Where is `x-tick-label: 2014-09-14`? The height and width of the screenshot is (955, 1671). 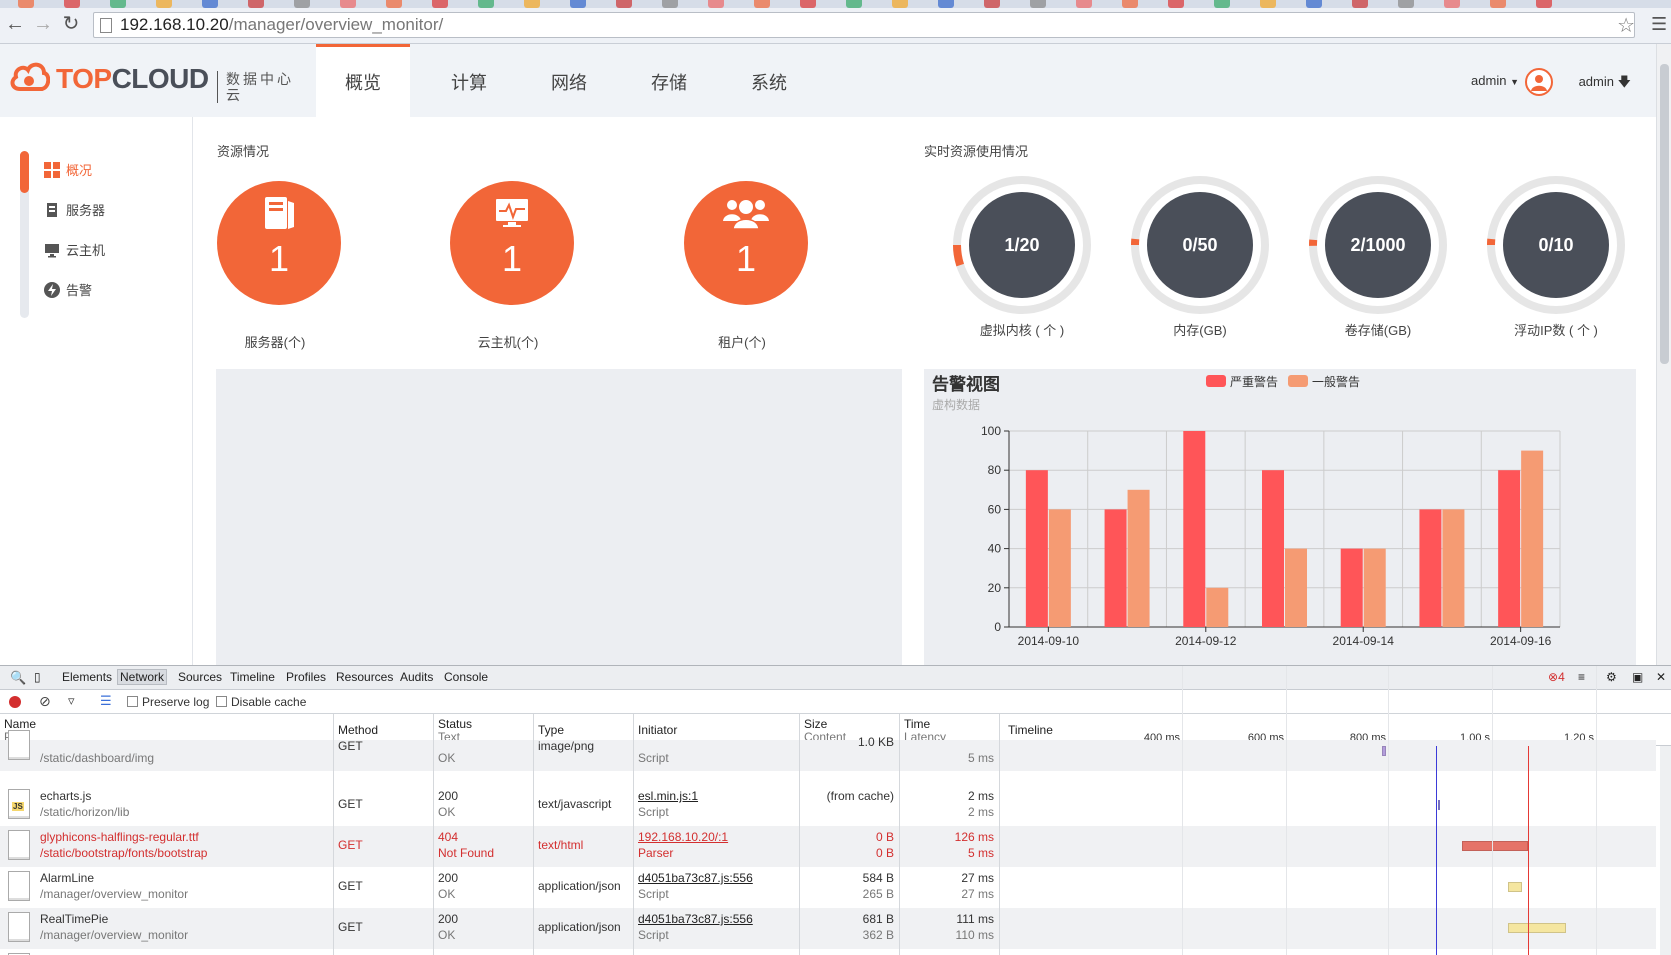 x-tick-label: 2014-09-14 is located at coordinates (1364, 641).